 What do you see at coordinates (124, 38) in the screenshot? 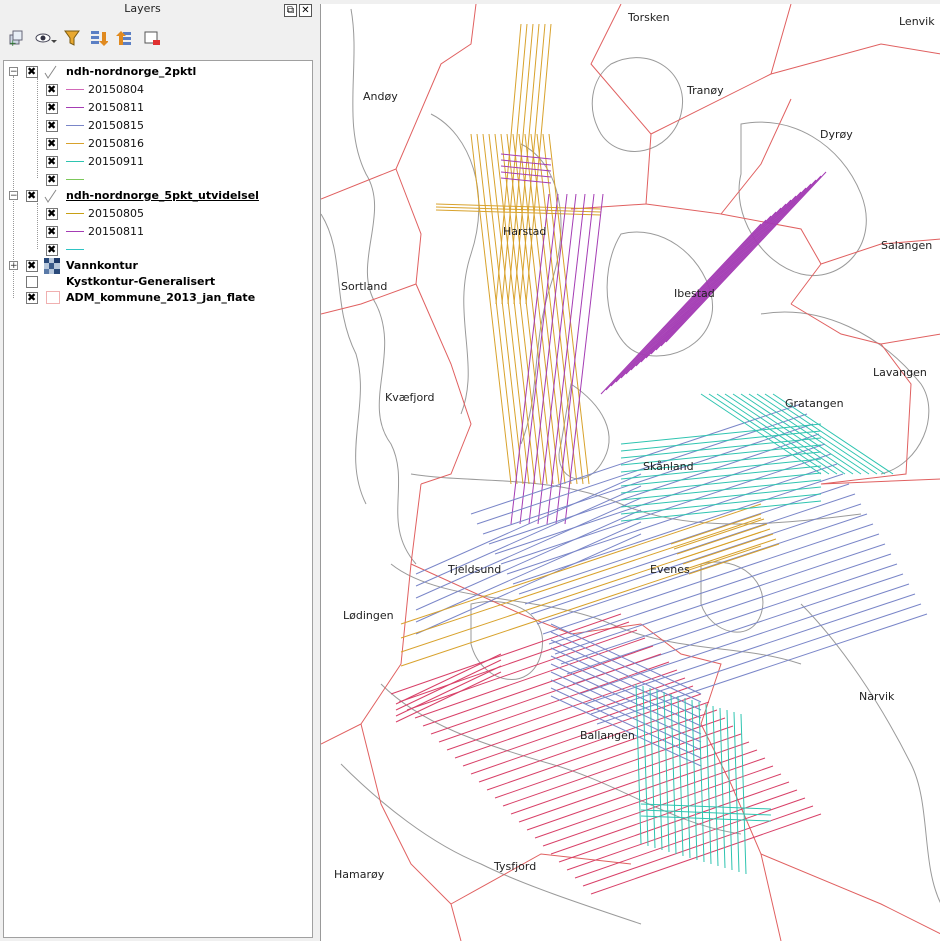
I see `collapse-all-icon` at bounding box center [124, 38].